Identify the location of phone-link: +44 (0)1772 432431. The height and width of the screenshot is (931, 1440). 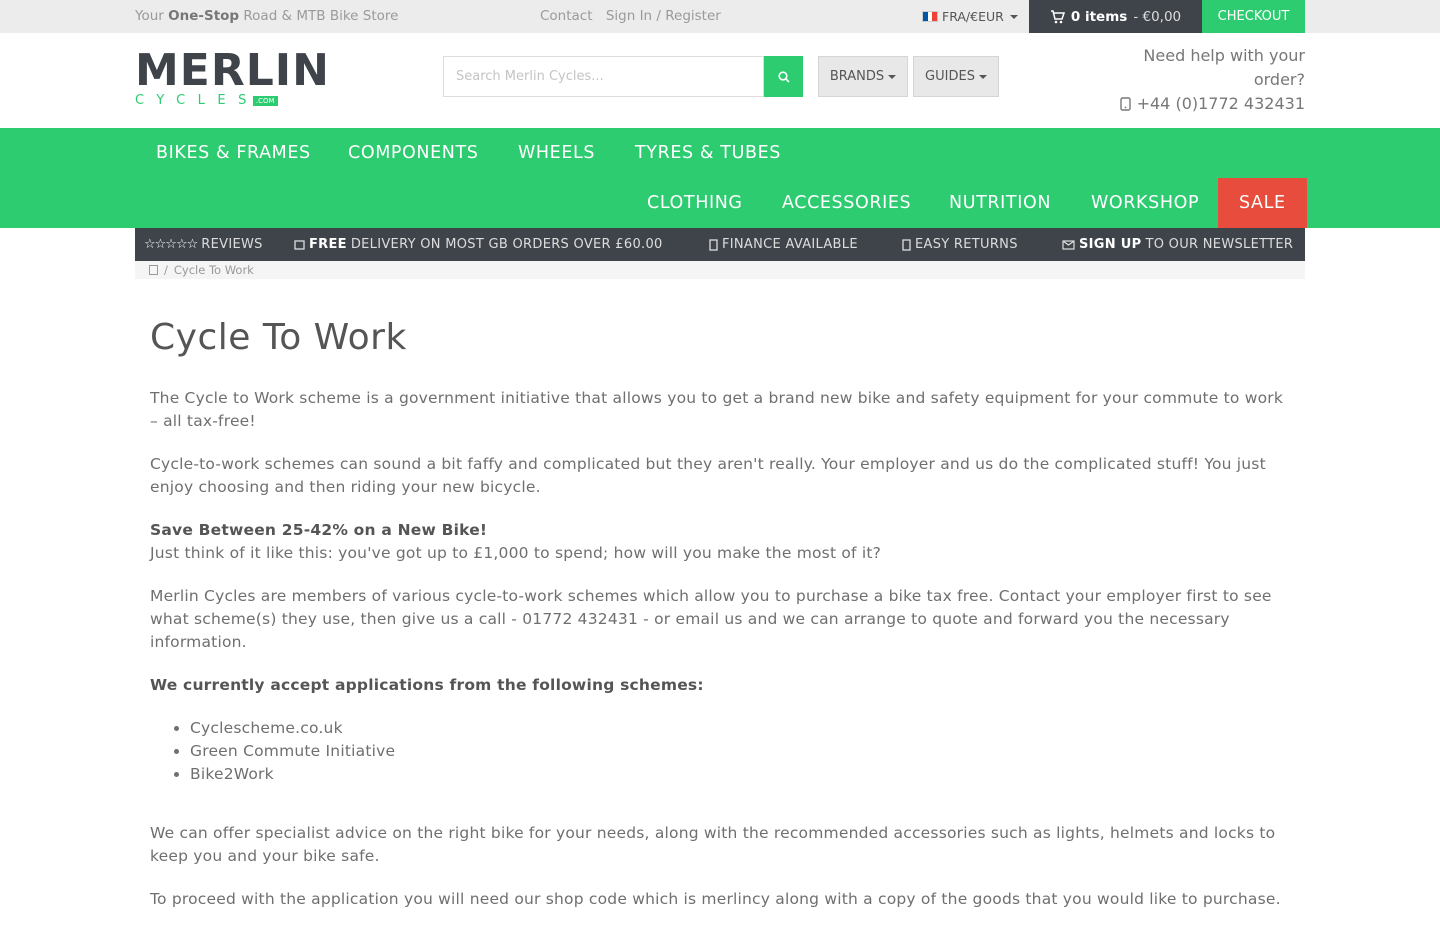
(1205, 104).